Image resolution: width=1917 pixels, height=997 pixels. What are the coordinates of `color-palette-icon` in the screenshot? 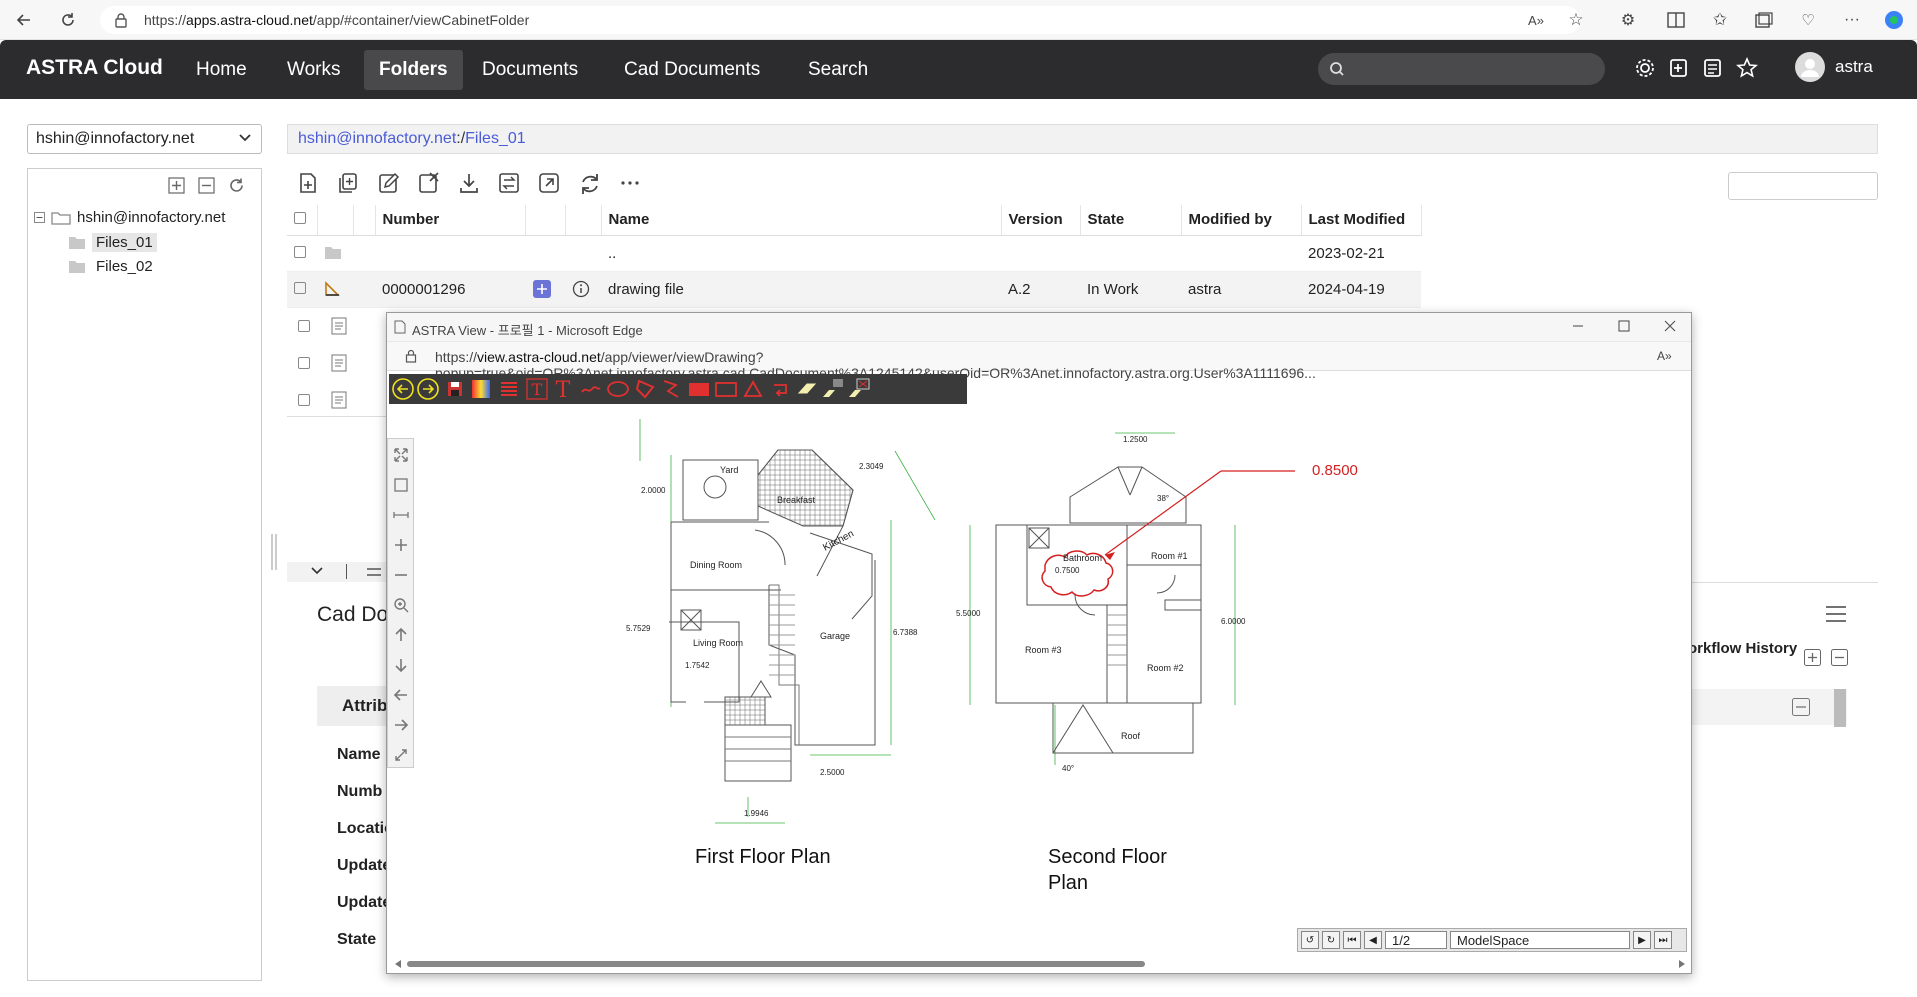 It's located at (481, 389).